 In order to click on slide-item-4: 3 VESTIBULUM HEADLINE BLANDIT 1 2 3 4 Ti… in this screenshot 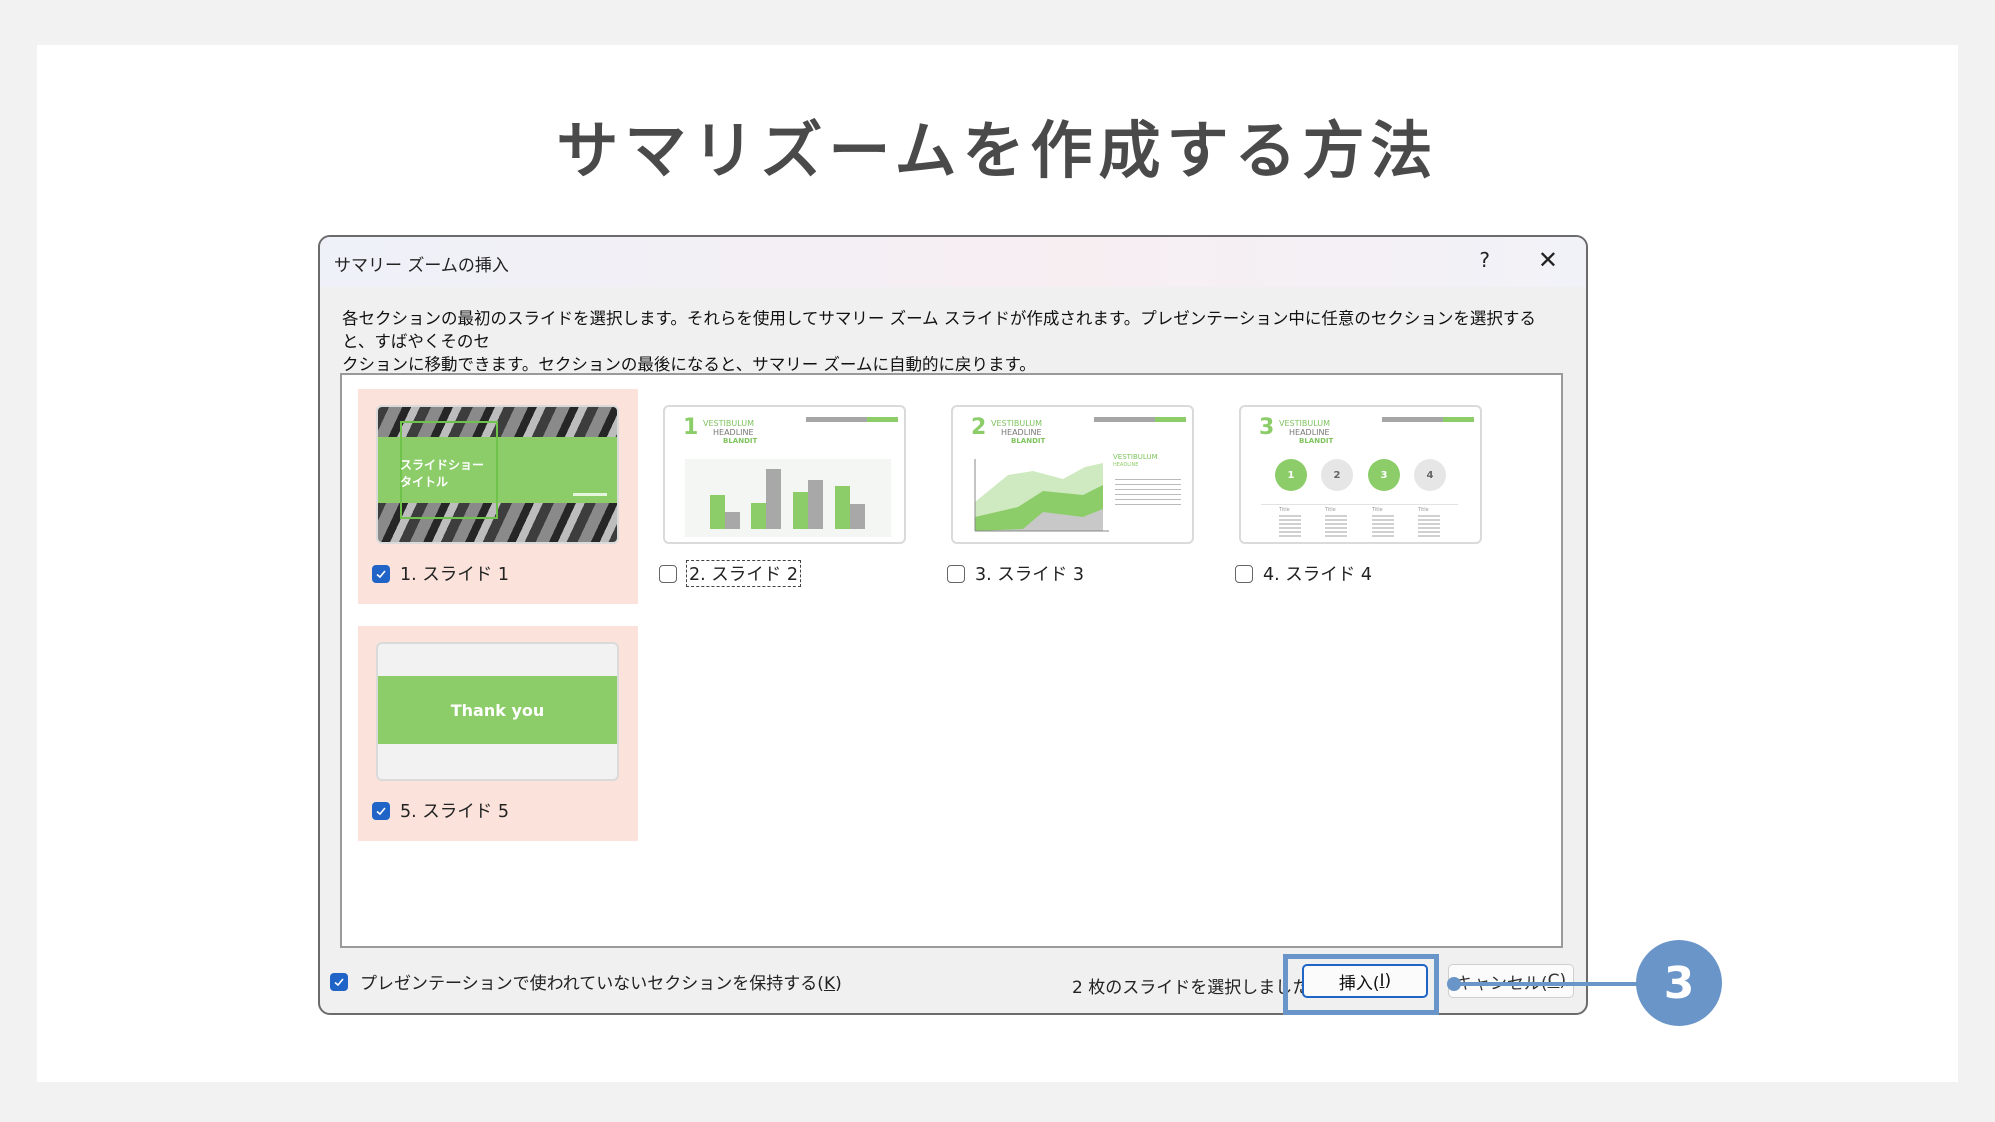, I will do `click(1361, 496)`.